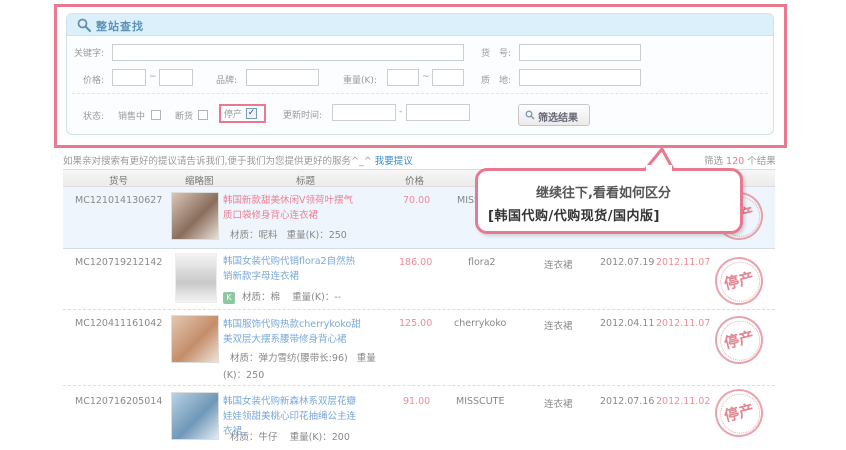 This screenshot has height=450, width=846. I want to click on callout-pointer-mask, so click(659, 169).